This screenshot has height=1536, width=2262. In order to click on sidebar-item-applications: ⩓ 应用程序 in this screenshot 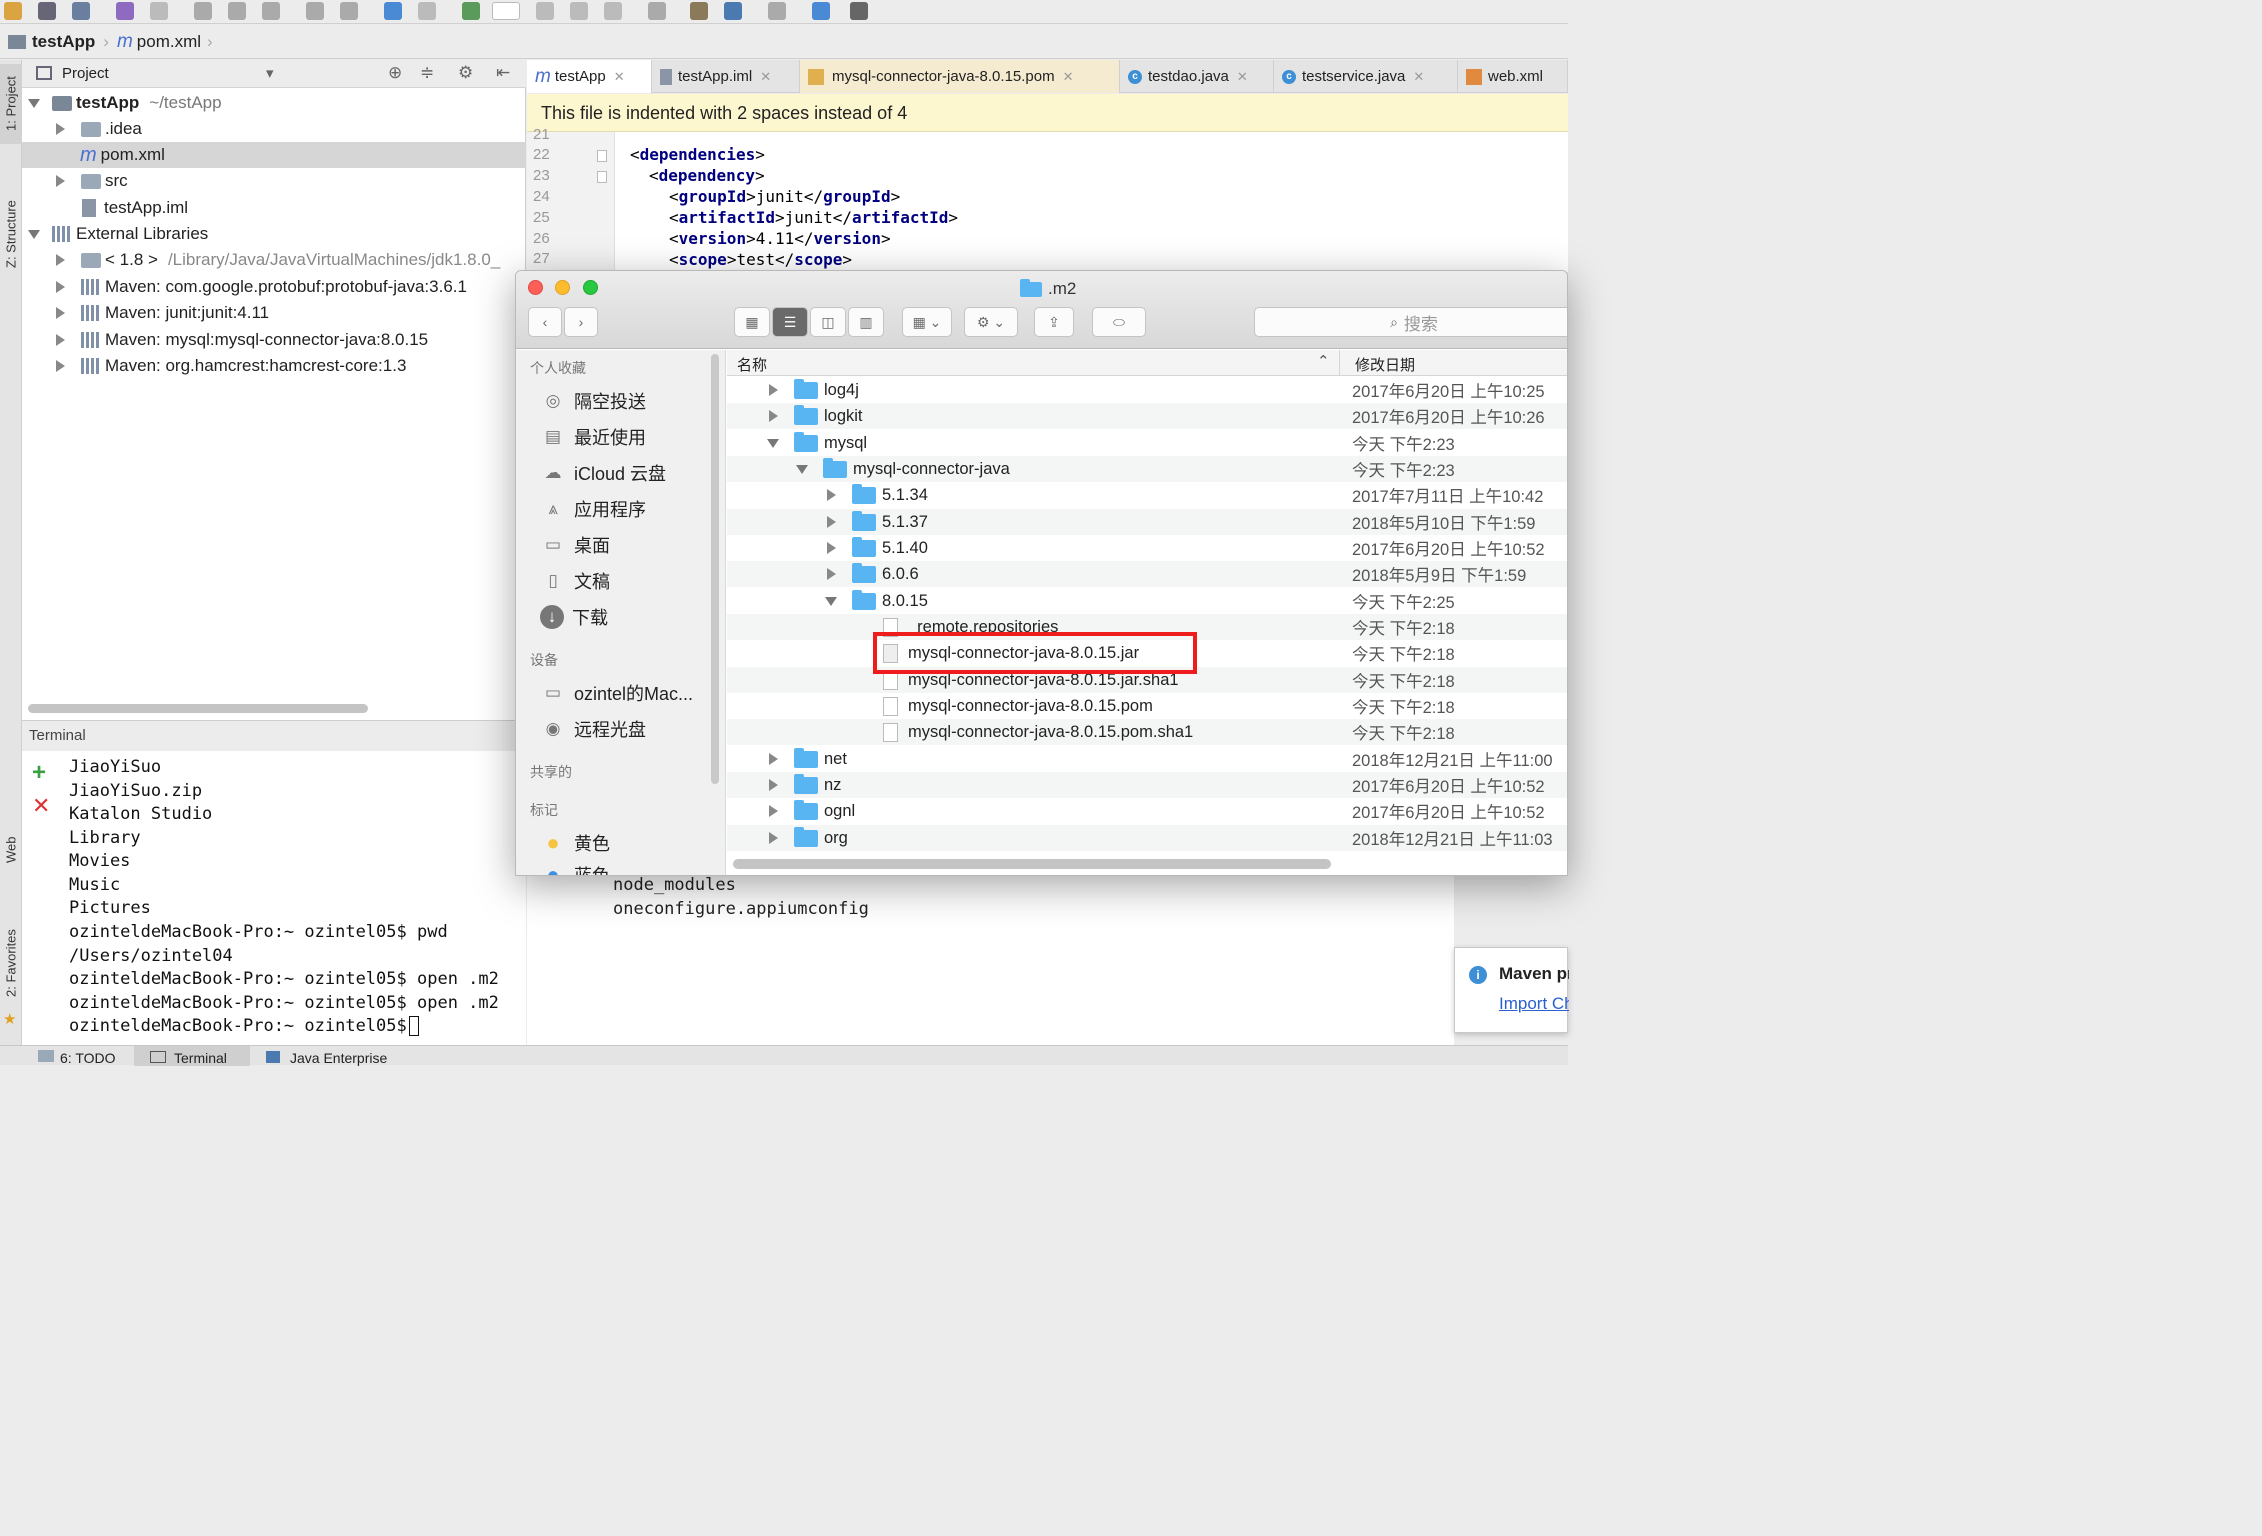, I will do `click(593, 509)`.